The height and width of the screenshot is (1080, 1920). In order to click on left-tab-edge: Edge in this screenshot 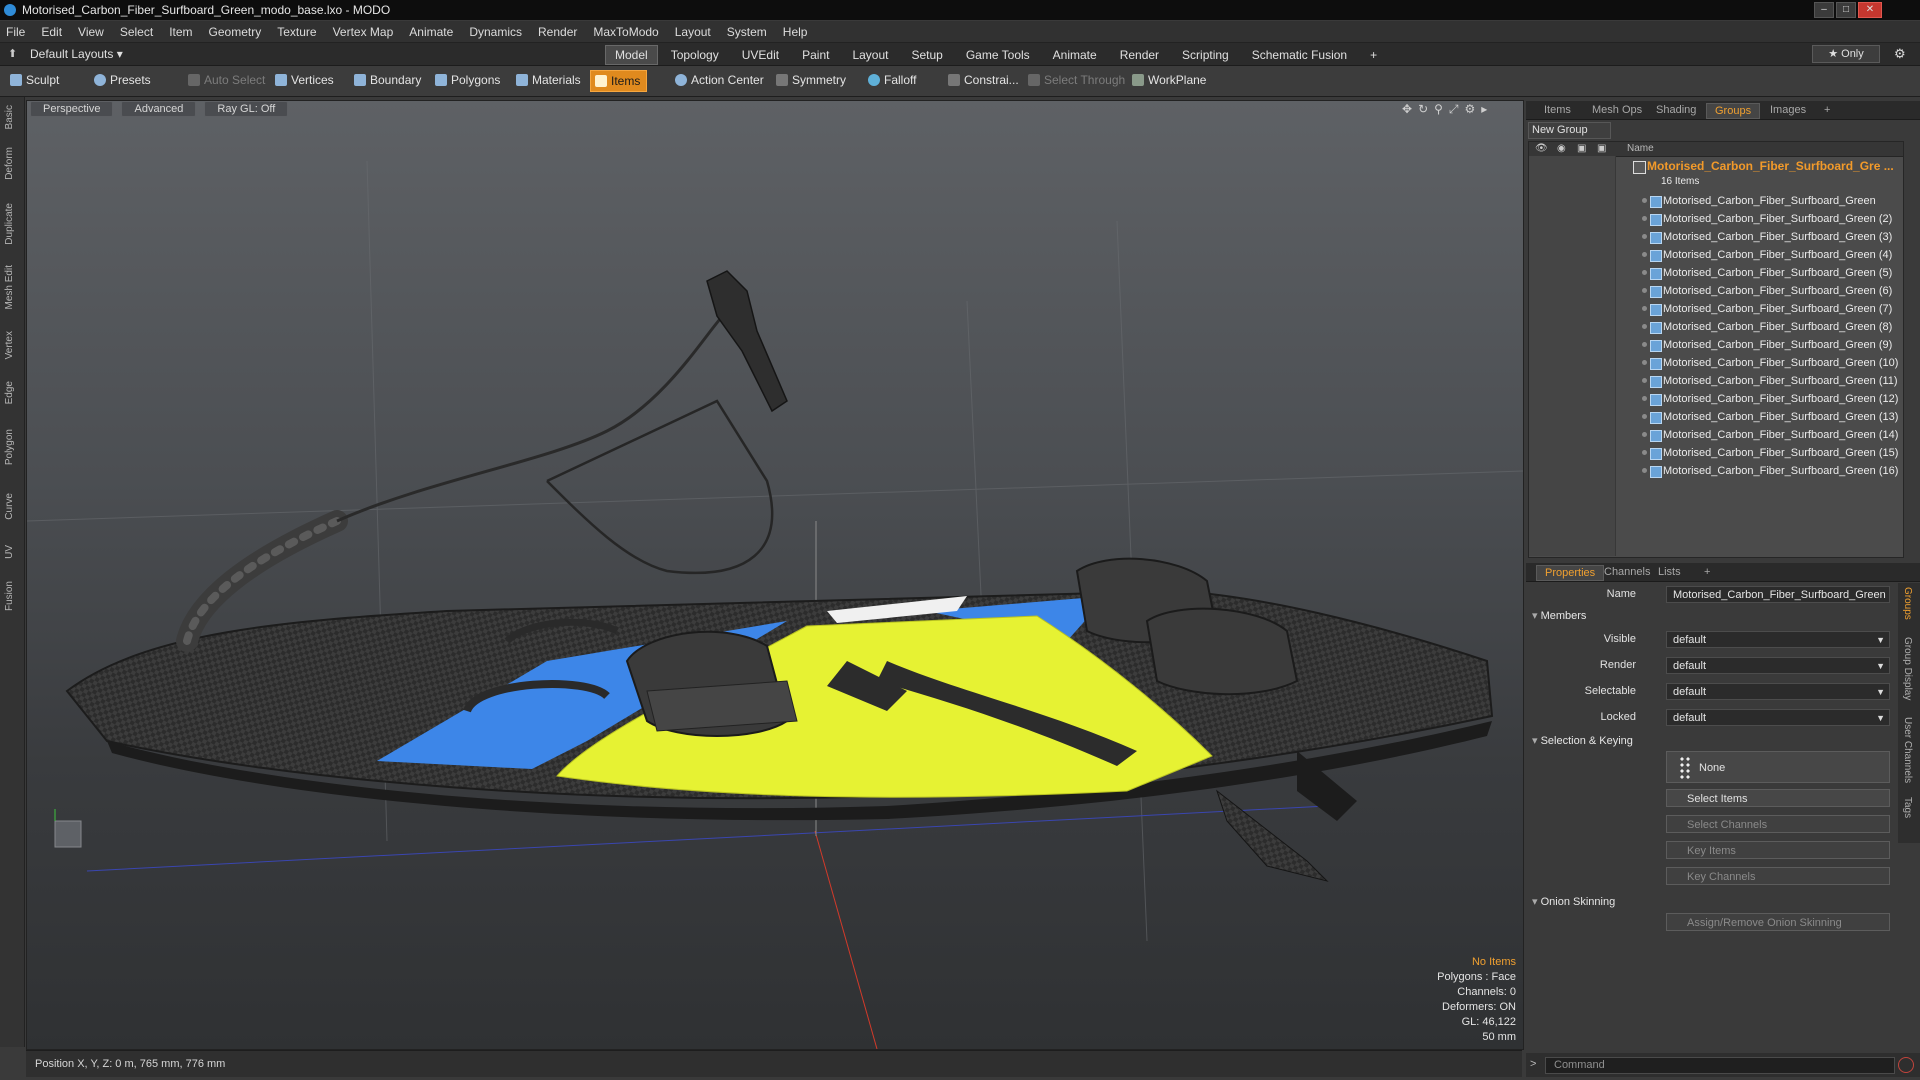, I will do `click(9, 392)`.